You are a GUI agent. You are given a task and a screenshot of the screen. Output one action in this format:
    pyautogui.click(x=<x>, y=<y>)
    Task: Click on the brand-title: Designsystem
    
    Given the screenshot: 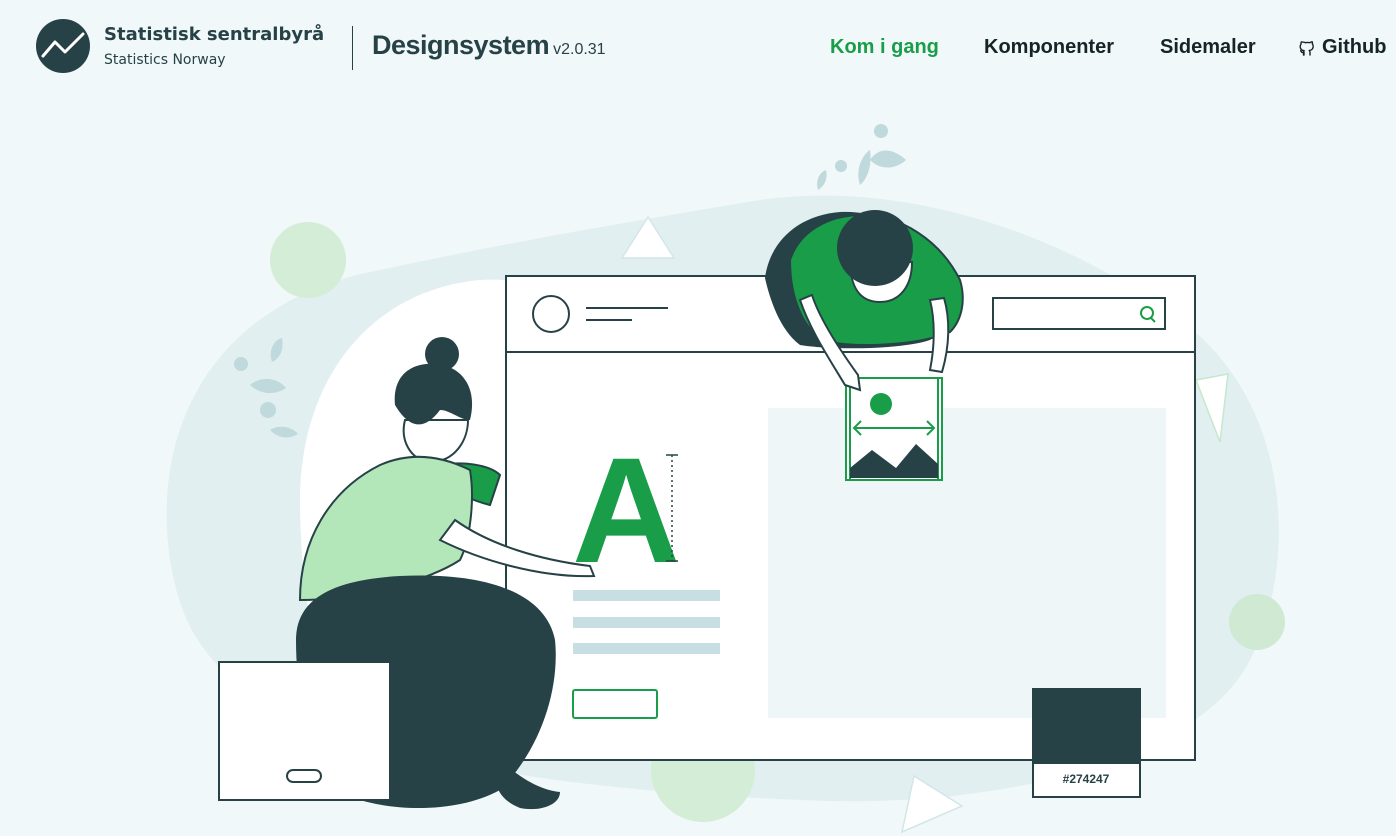 What is the action you would take?
    pyautogui.click(x=461, y=45)
    